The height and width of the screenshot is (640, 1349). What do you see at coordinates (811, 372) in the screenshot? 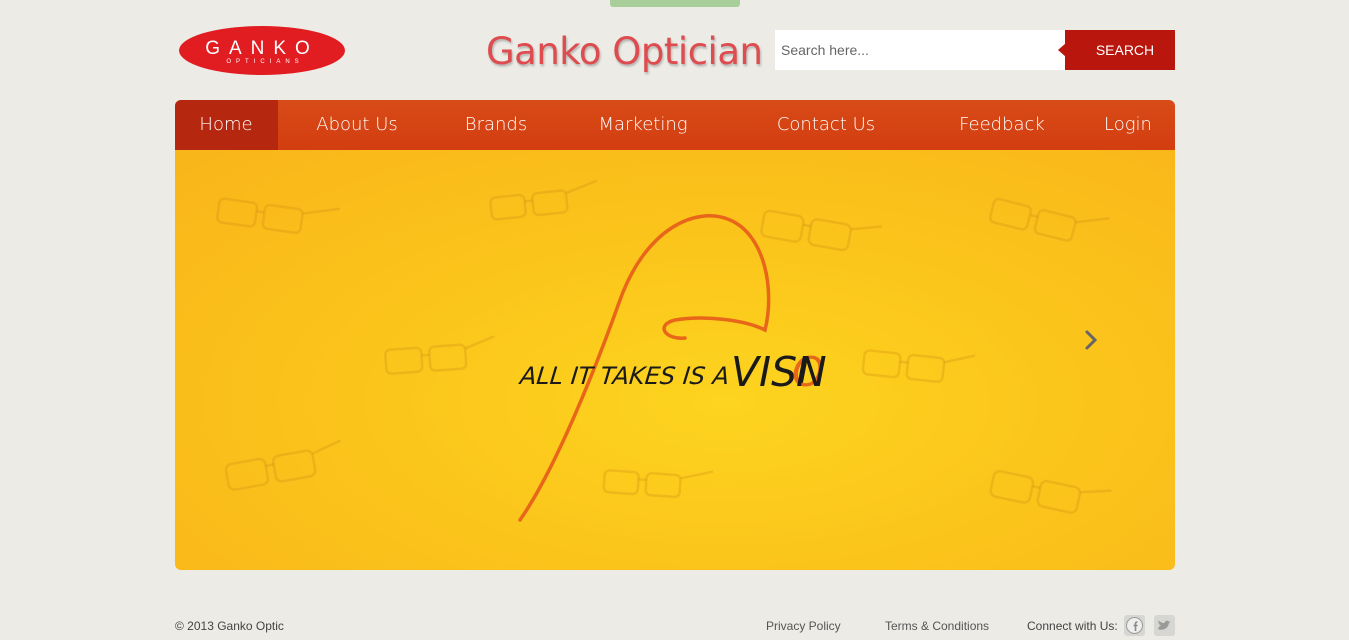
I see `hero-tagline-word-end: N` at bounding box center [811, 372].